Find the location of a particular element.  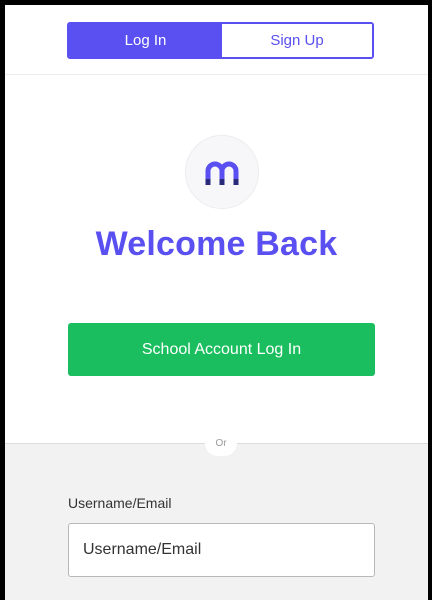

brand-logo is located at coordinates (222, 172).